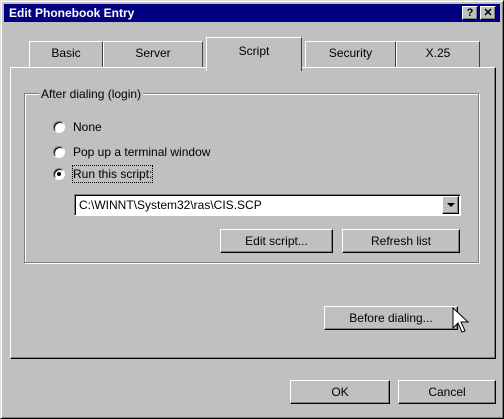  I want to click on refresh-list-button: Refresh list, so click(401, 241).